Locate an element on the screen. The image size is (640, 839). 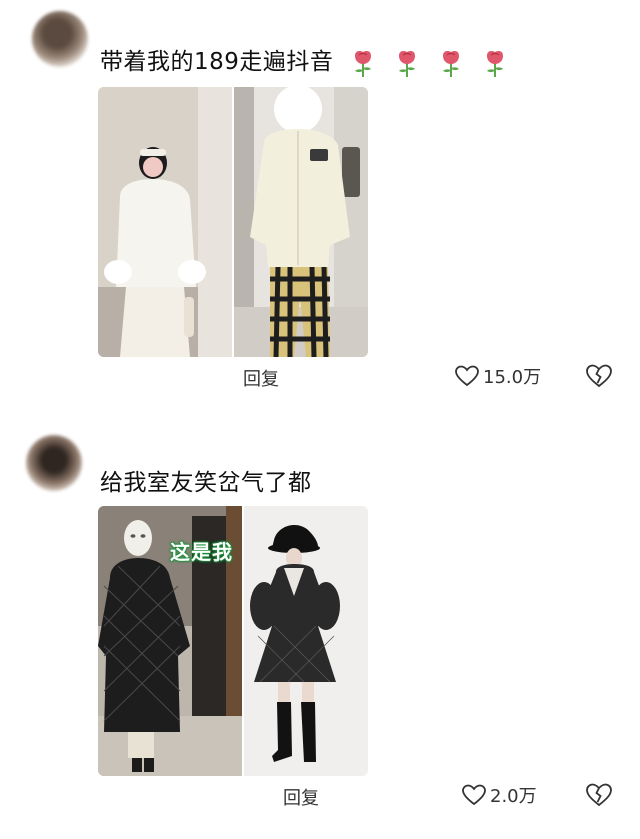
image-overlay-text: 这是我 is located at coordinates (201, 552).